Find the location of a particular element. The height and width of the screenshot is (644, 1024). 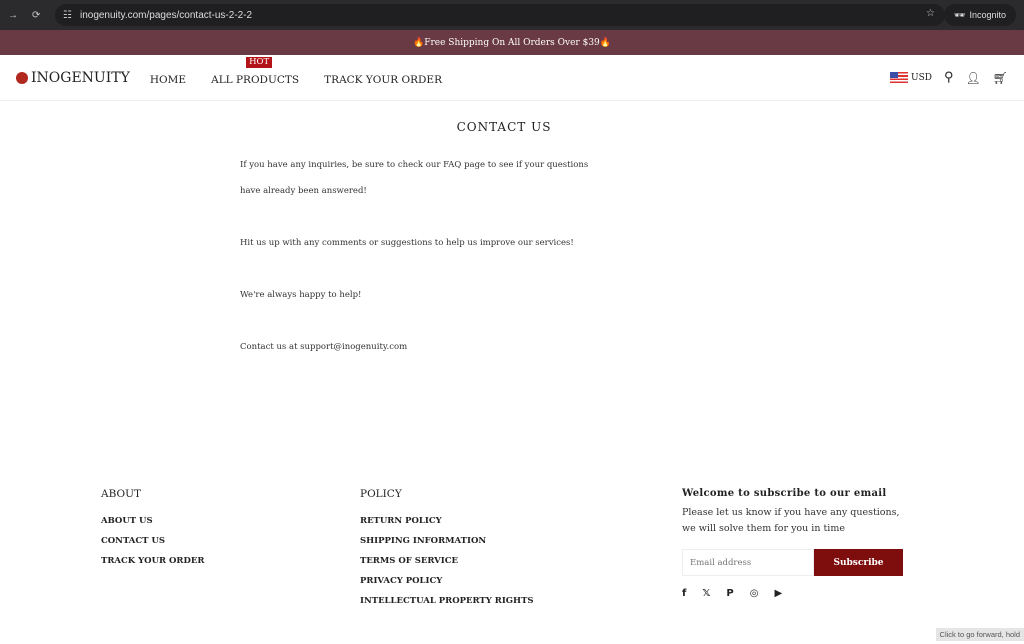

forward-icon: → is located at coordinates (13, 15).